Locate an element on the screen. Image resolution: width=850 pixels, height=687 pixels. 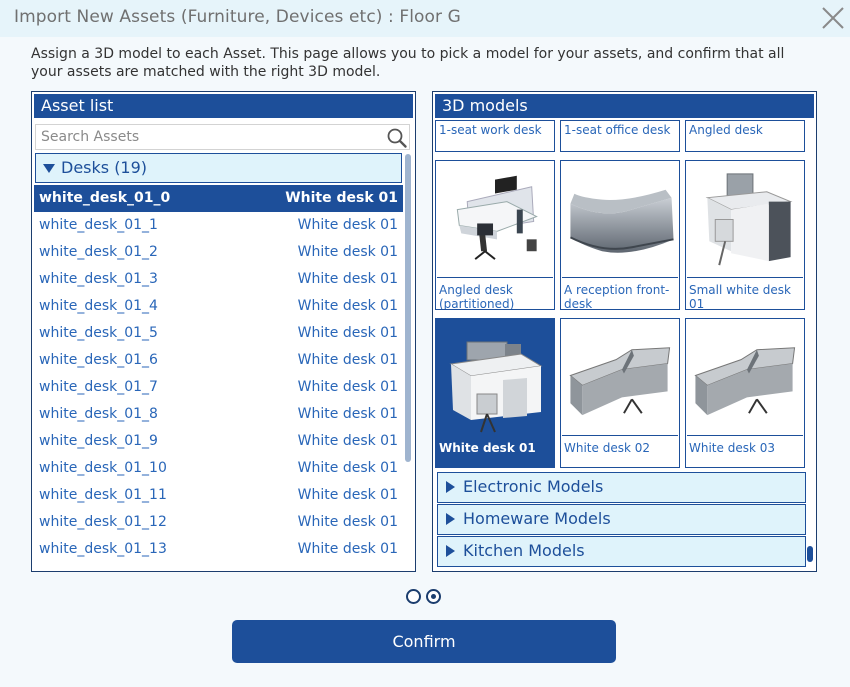
model-label: A reception front-desk is located at coordinates (617, 296).